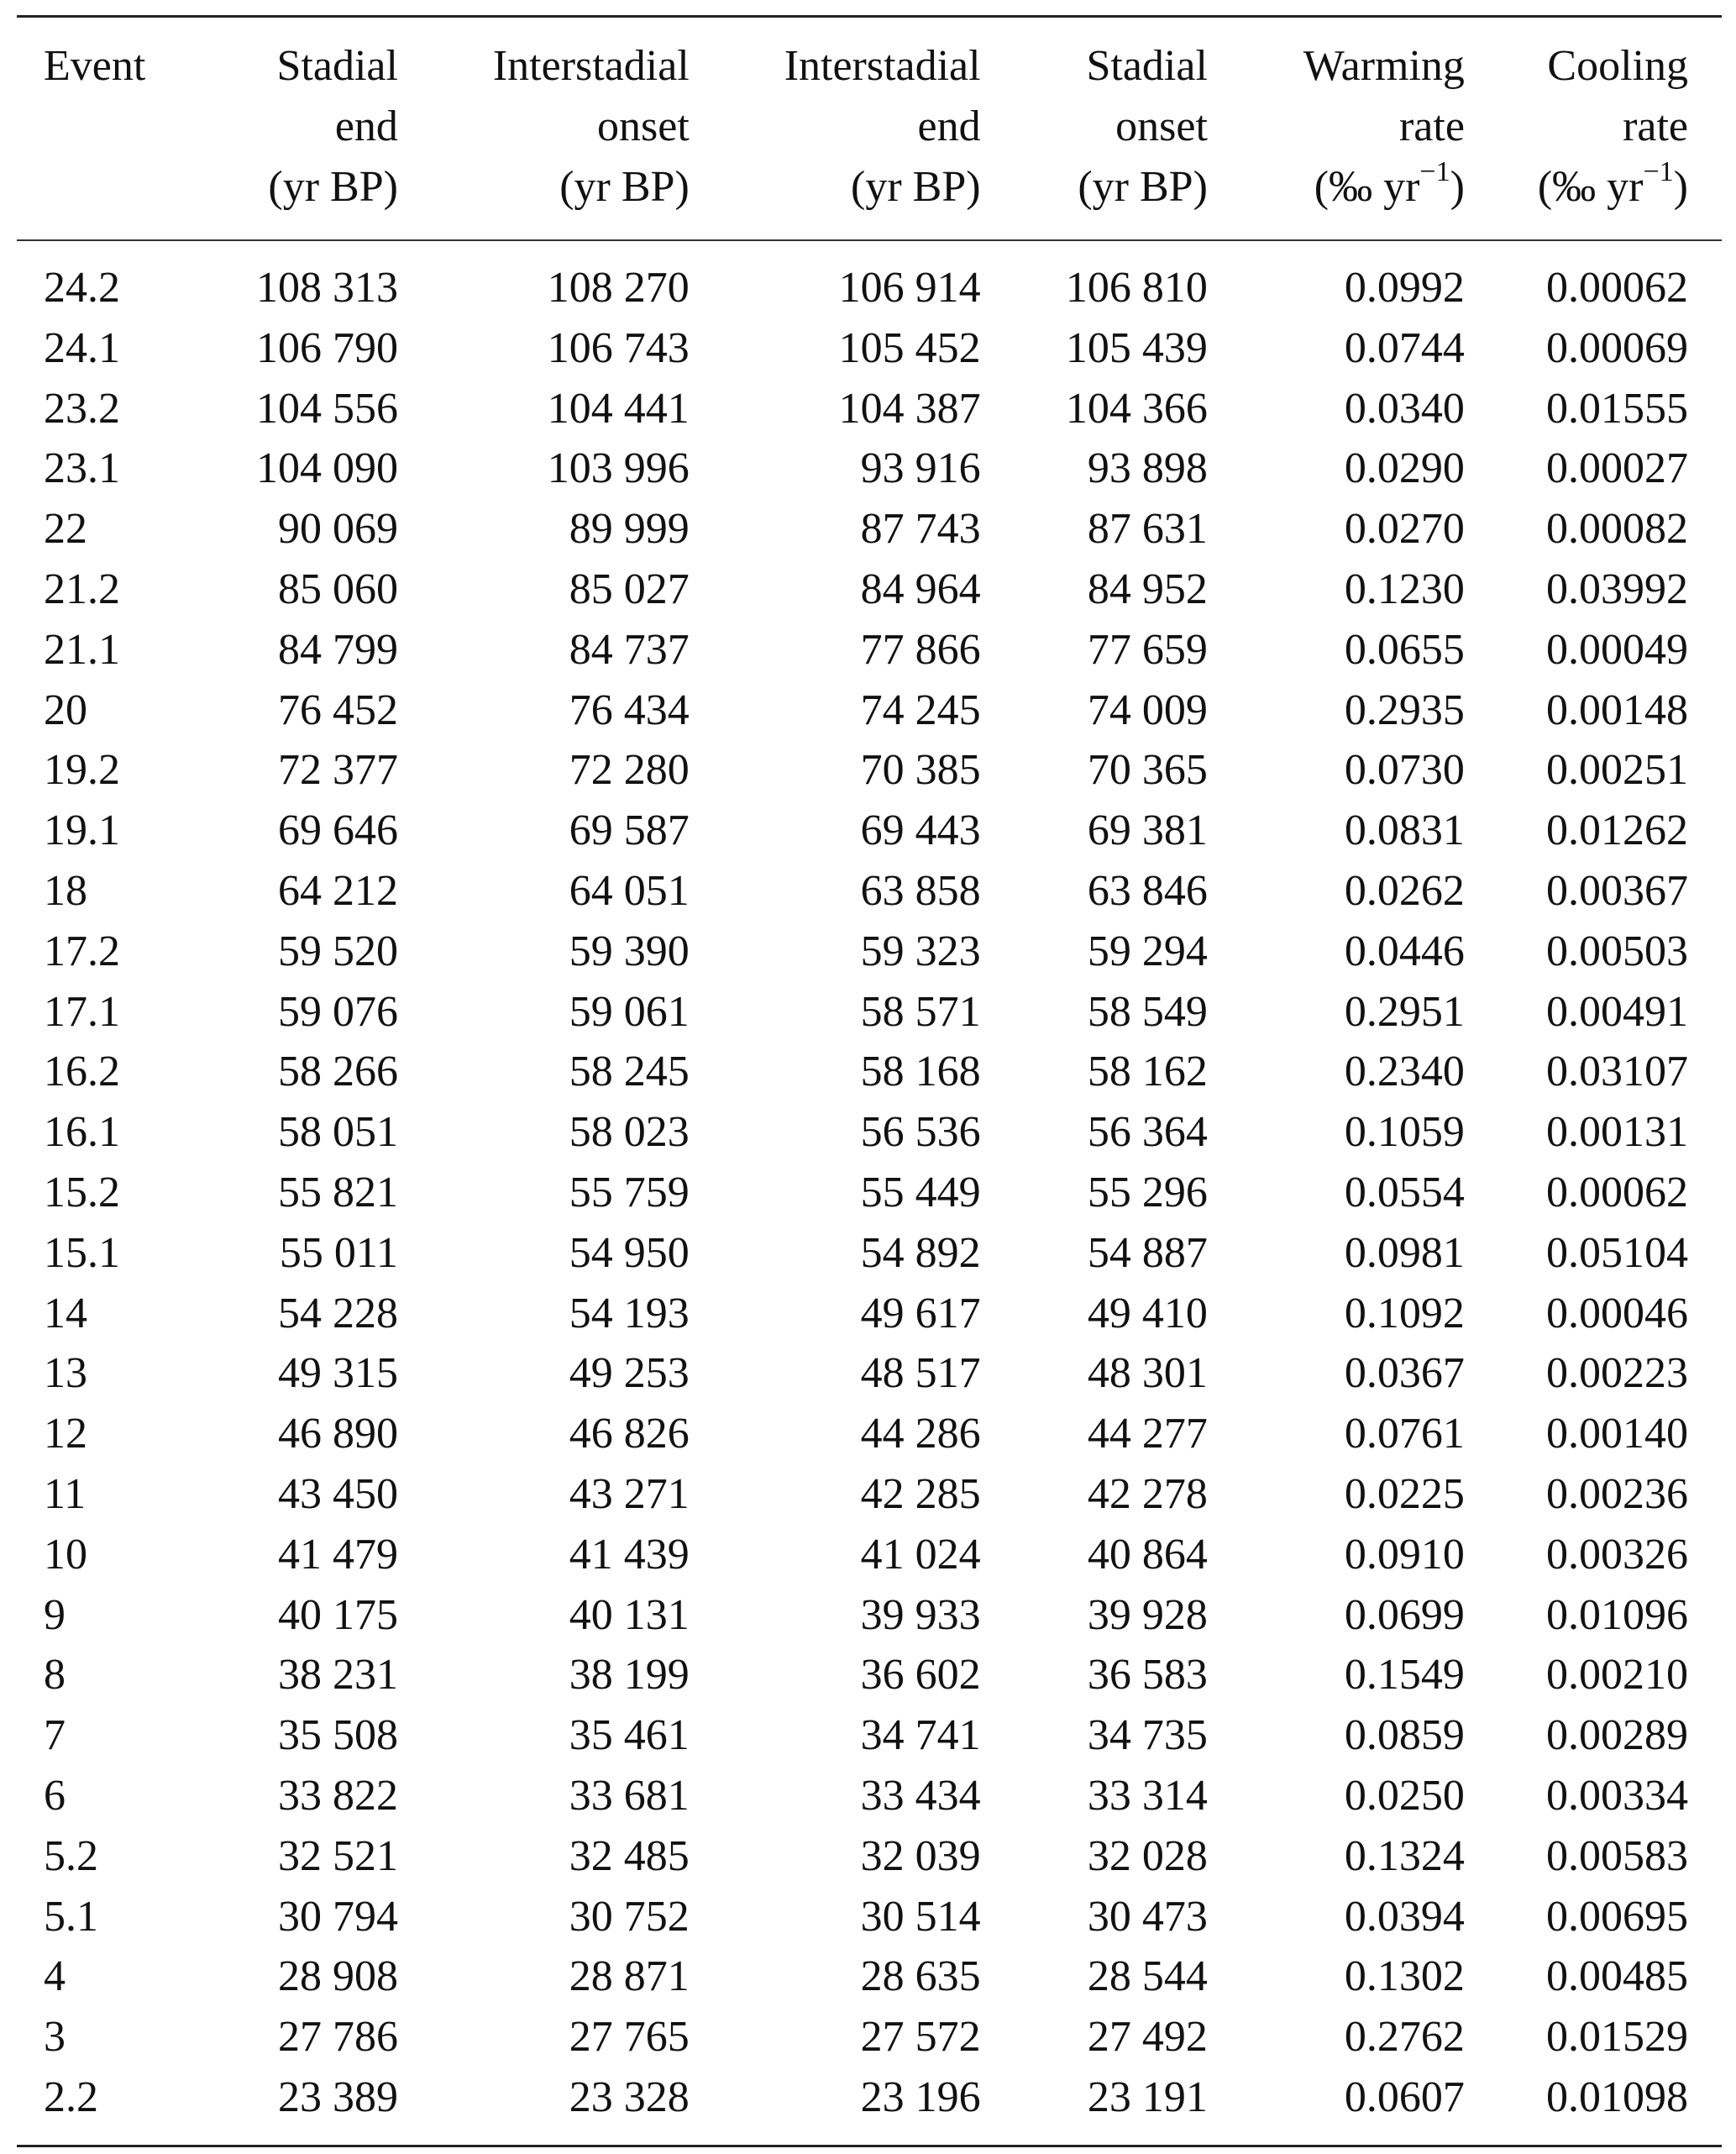  Describe the element at coordinates (920, 468) in the screenshot. I see `cell-interstadial-end: 93 916` at that location.